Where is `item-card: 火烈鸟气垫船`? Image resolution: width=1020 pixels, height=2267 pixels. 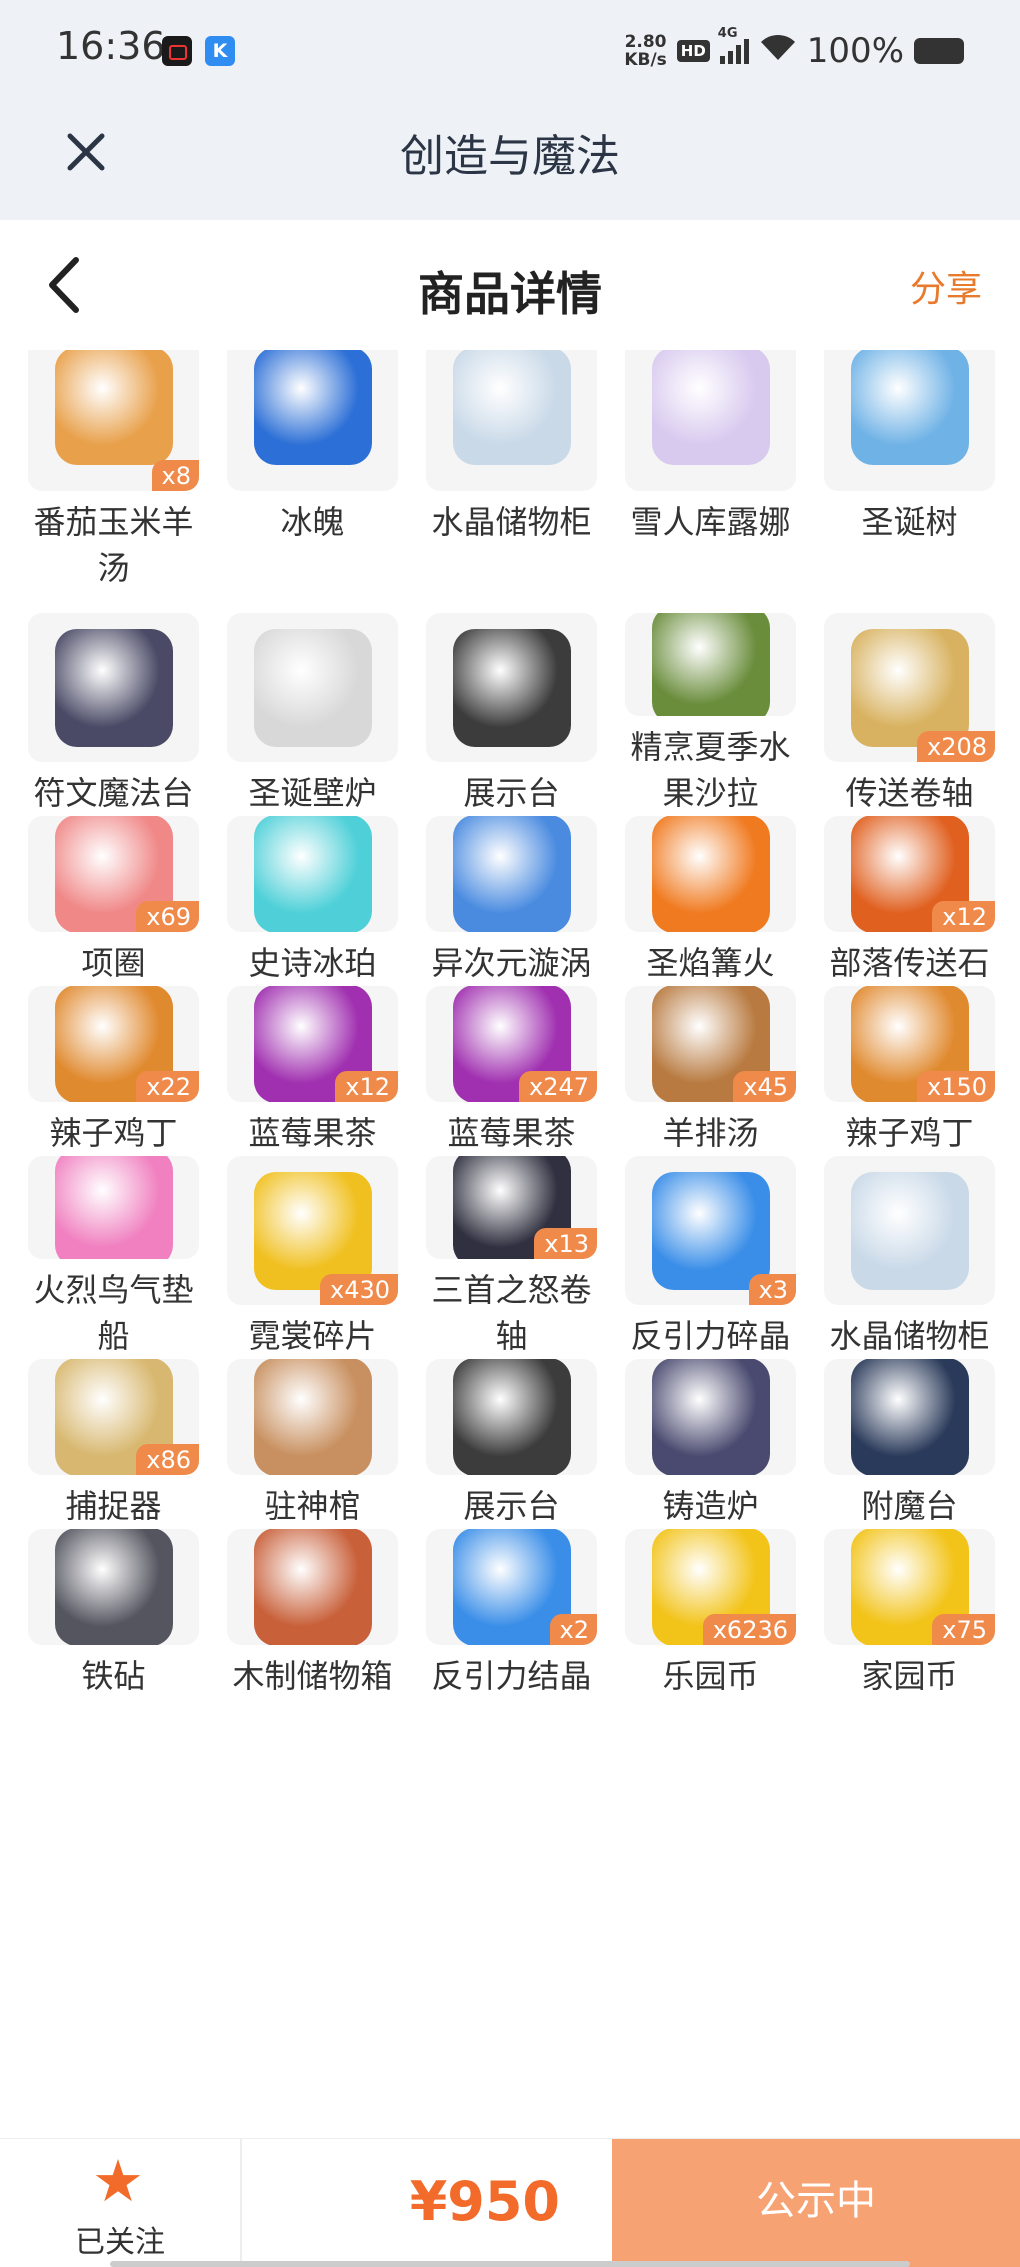 item-card: 火烈鸟气垫船 is located at coordinates (113, 1257).